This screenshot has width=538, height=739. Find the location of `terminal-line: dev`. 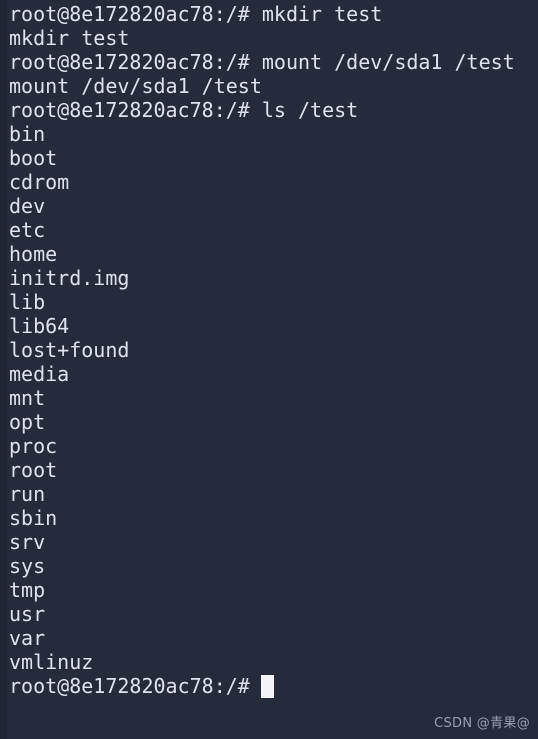

terminal-line: dev is located at coordinates (27, 206).